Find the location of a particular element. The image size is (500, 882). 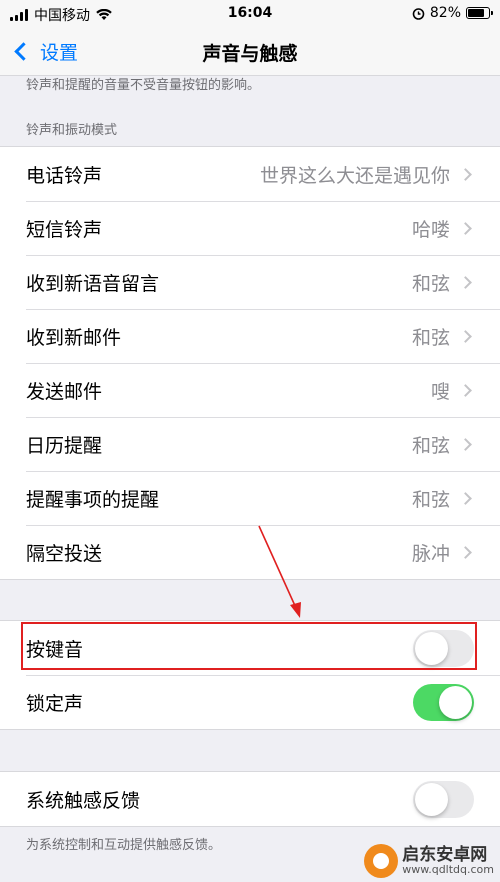

watermark-name: 启东安卓网 is located at coordinates (445, 854).